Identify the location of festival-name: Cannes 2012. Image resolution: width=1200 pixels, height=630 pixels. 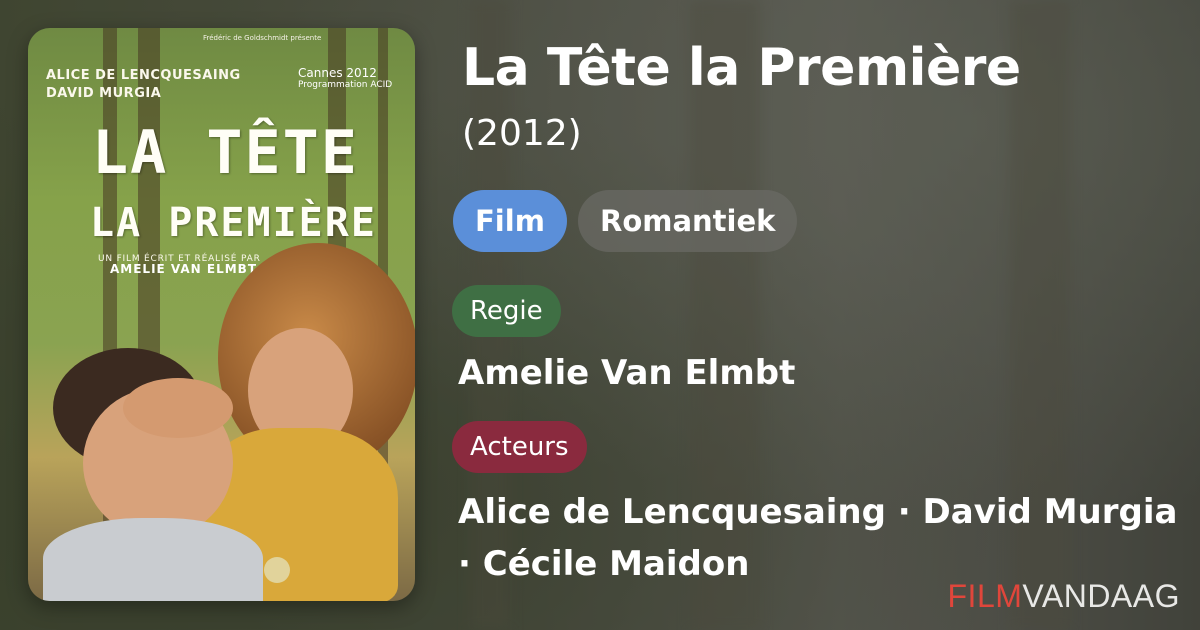
(337, 73).